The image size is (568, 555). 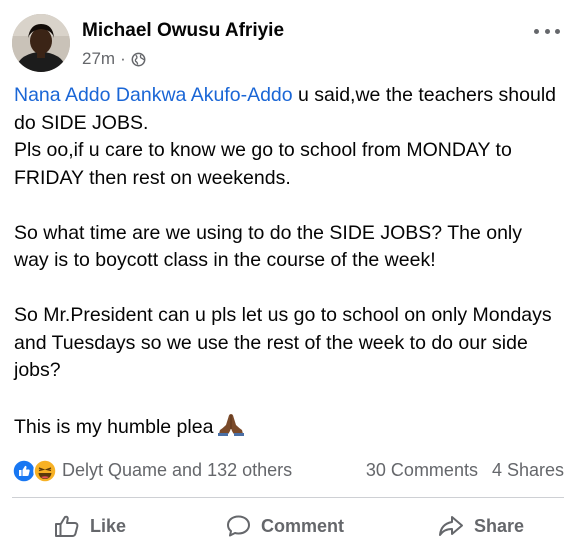 I want to click on paragraph-4: This is my humble plea, so click(x=288, y=428).